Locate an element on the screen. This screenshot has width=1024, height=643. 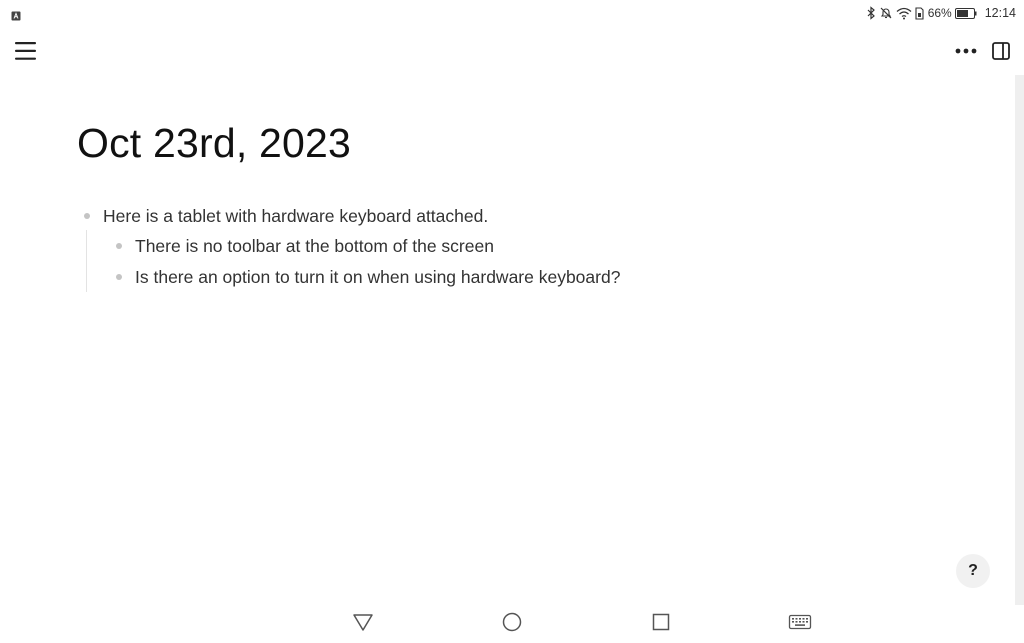
notification-icon is located at coordinates (16, 17).